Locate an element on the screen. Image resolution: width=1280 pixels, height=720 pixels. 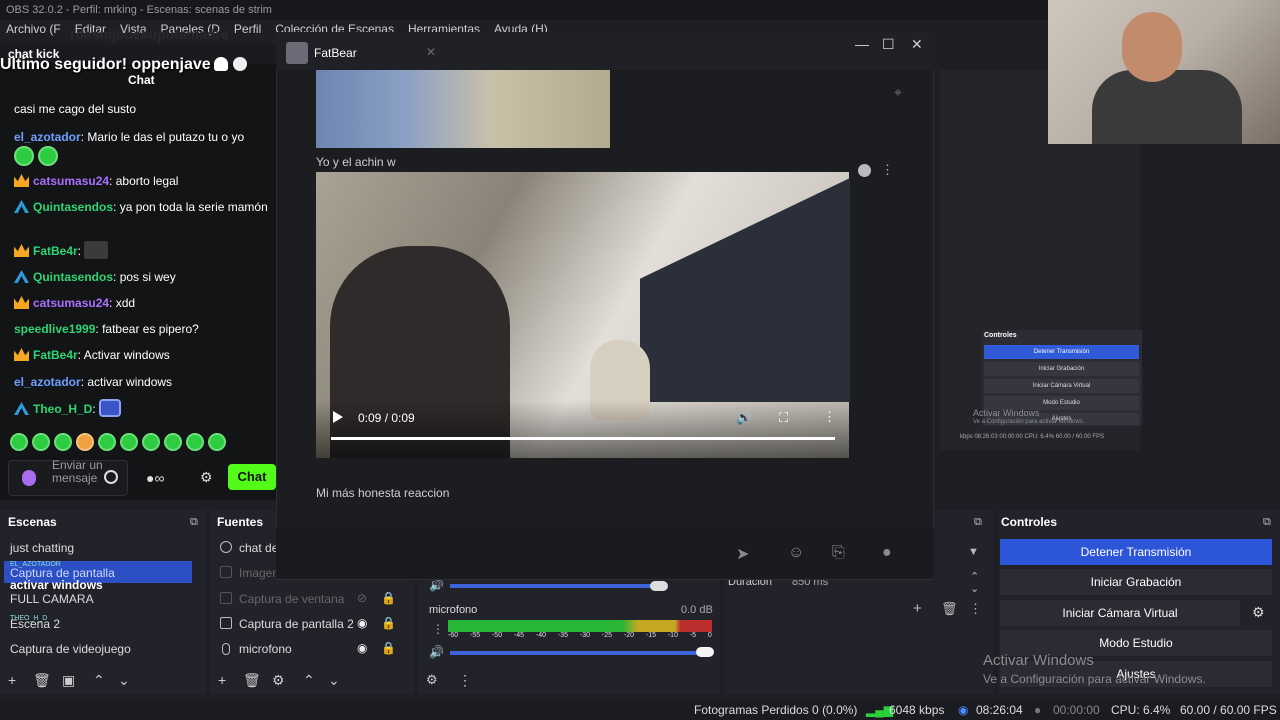
bitrate: 6048 kbps is located at coordinates (917, 710).